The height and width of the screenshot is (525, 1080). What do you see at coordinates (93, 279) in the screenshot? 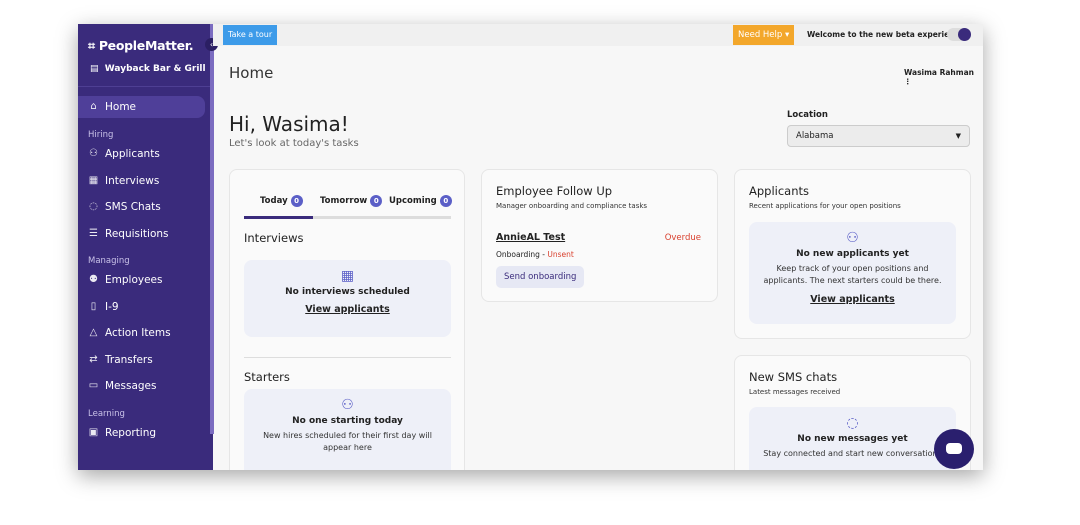
I see `users-icon: ⚉` at bounding box center [93, 279].